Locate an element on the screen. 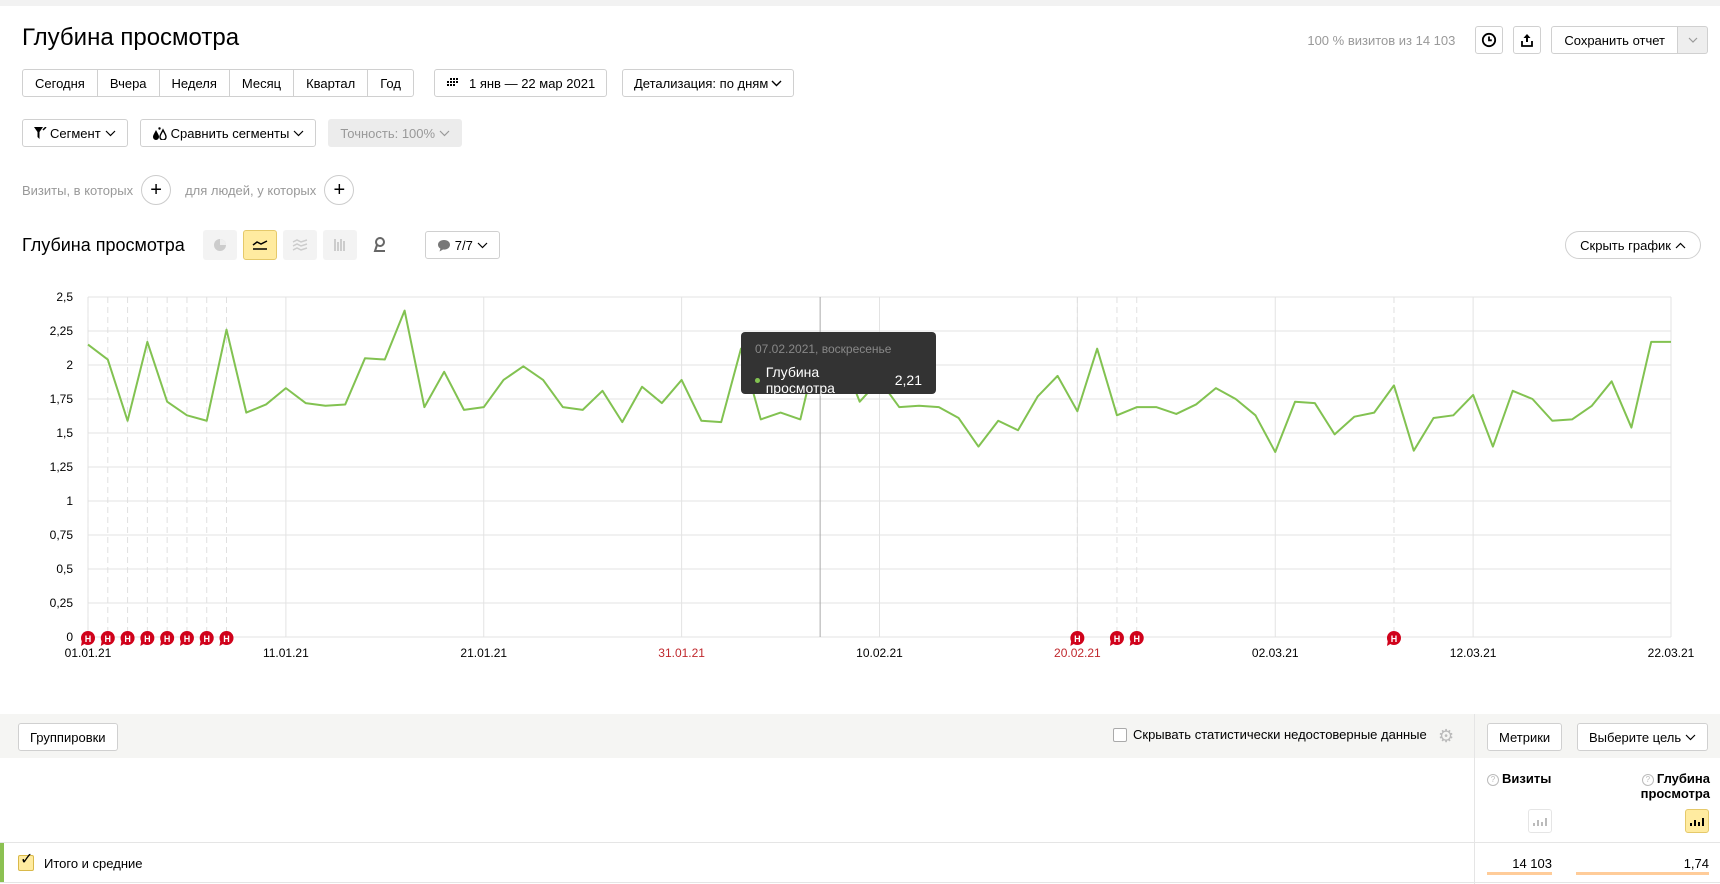 Image resolution: width=1720 pixels, height=884 pixels. detail-dropdown: Детализация: по дням is located at coordinates (708, 83).